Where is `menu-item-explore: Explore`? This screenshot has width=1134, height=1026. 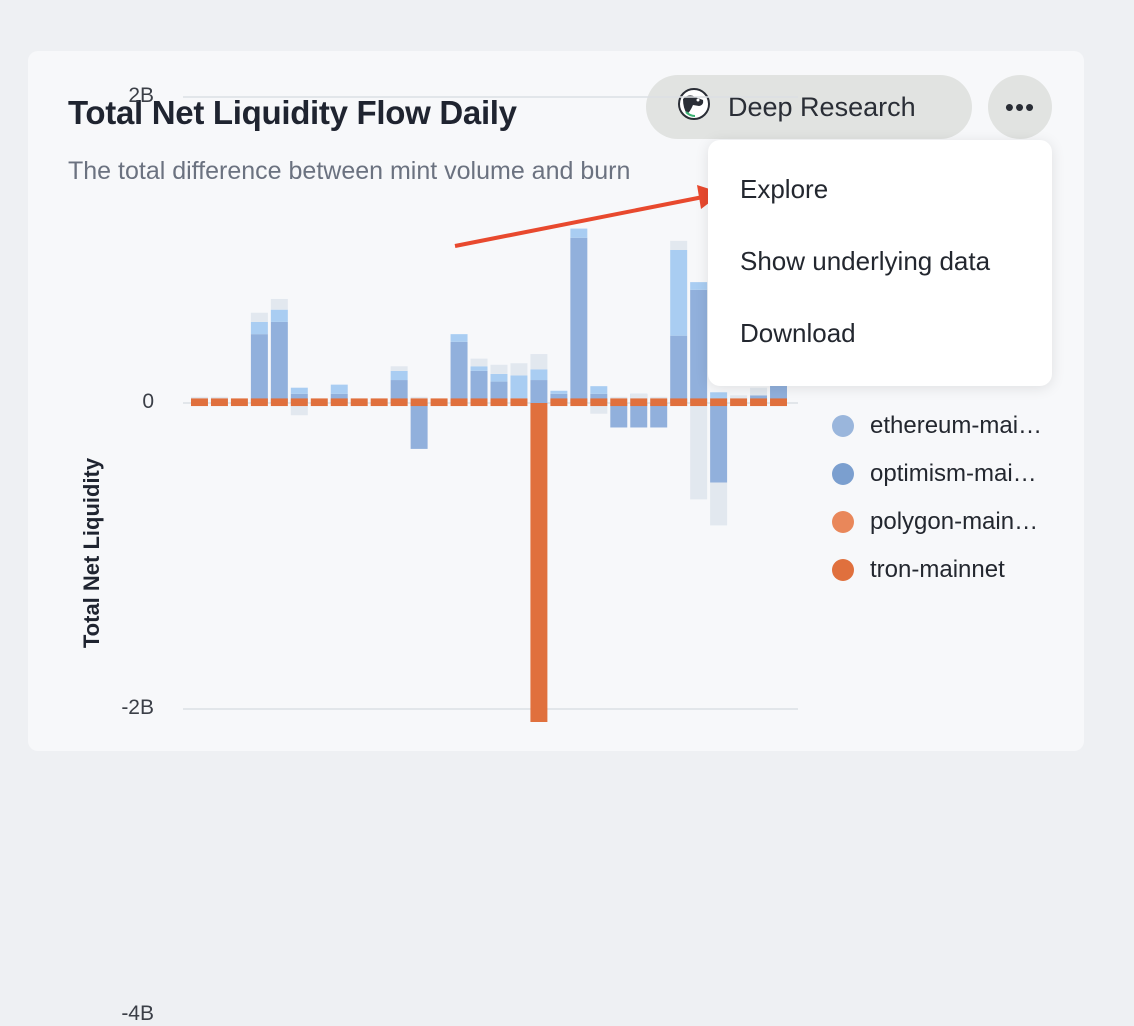
menu-item-explore: Explore is located at coordinates (784, 189).